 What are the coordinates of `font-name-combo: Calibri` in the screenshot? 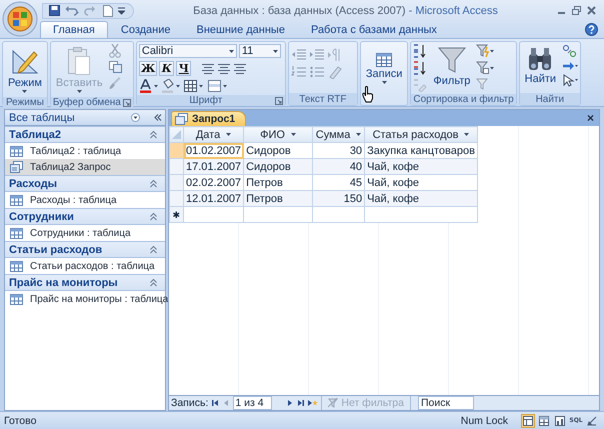 It's located at (187, 51).